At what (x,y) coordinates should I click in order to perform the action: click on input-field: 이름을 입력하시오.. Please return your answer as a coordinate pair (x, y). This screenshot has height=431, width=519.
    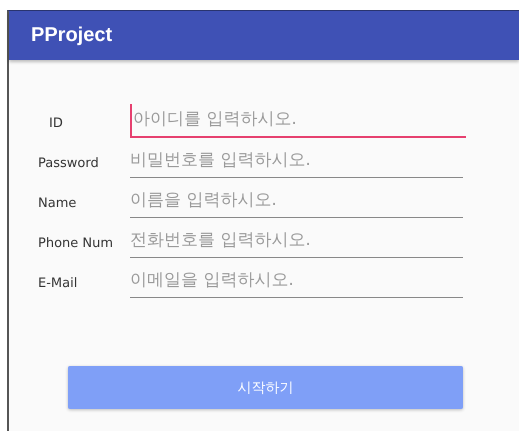
    Looking at the image, I should click on (296, 201).